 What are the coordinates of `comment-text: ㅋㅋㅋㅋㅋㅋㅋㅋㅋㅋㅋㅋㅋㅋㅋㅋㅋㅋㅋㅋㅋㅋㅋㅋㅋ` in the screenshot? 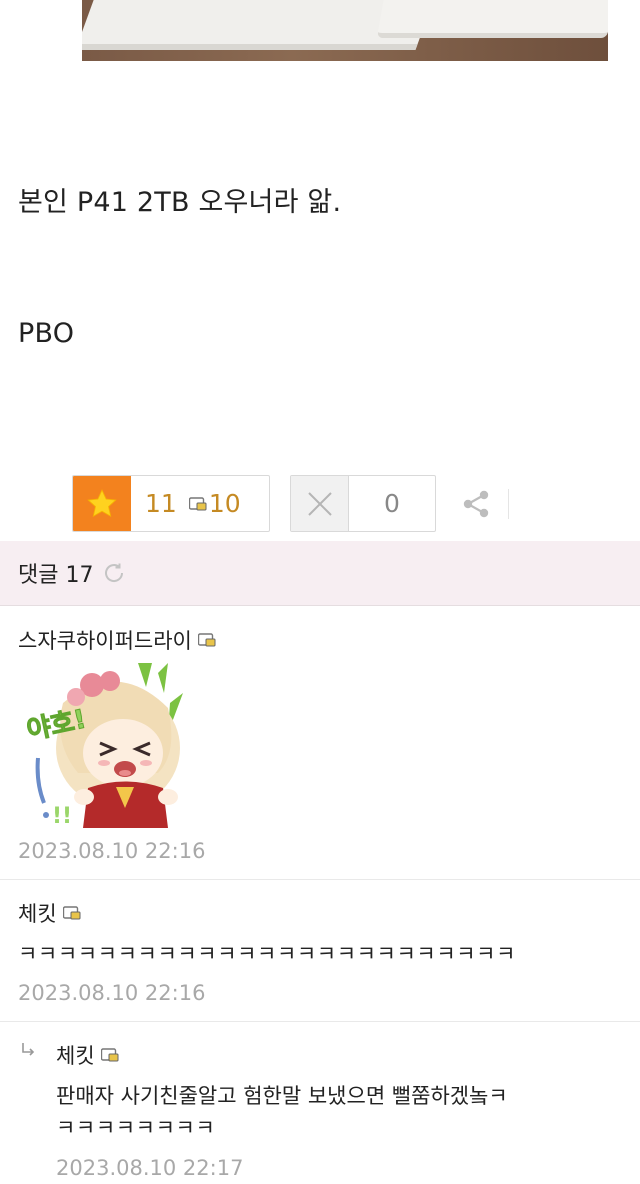 It's located at (267, 954).